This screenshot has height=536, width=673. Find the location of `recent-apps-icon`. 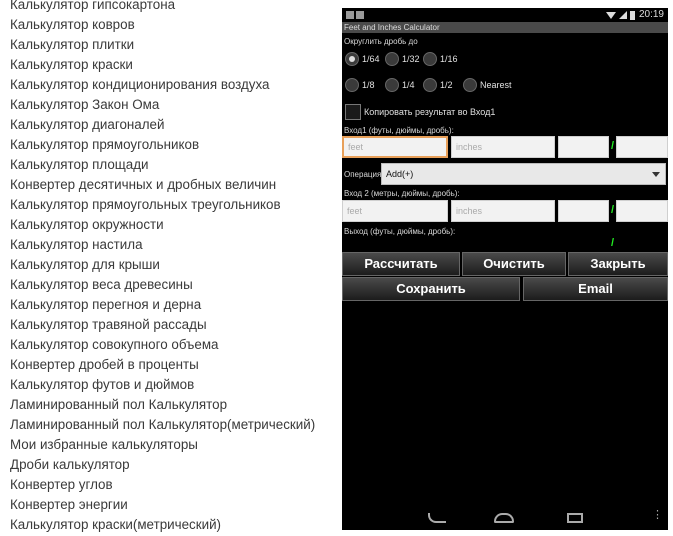

recent-apps-icon is located at coordinates (575, 518).